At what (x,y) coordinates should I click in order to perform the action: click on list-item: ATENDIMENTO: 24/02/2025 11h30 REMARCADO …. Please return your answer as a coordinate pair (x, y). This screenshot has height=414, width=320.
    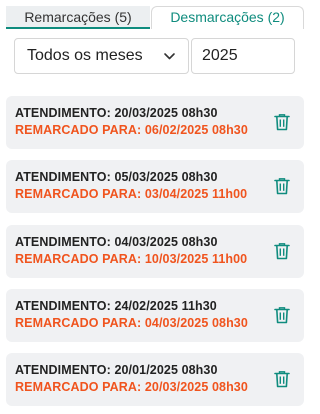
    Looking at the image, I should click on (155, 315).